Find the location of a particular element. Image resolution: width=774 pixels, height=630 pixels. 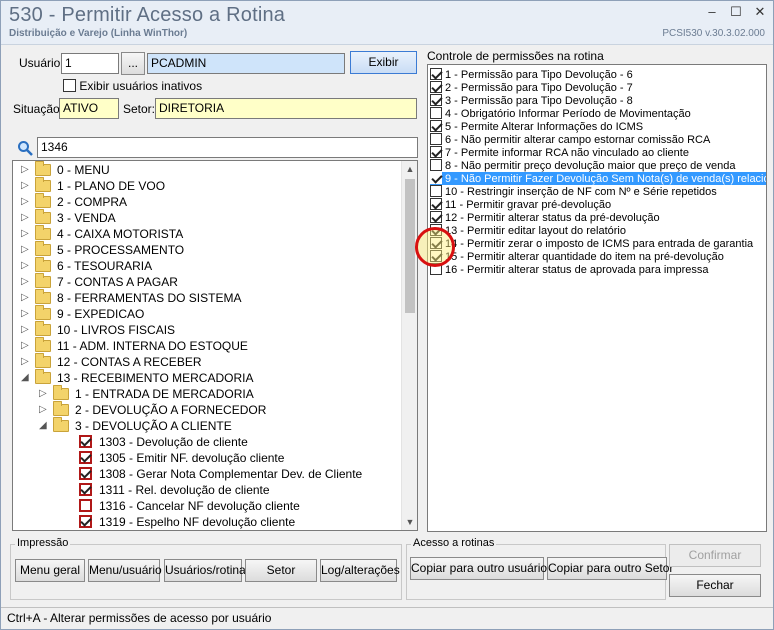

tree-node: 1311 - Rel. devolução de cliente is located at coordinates (207, 490).